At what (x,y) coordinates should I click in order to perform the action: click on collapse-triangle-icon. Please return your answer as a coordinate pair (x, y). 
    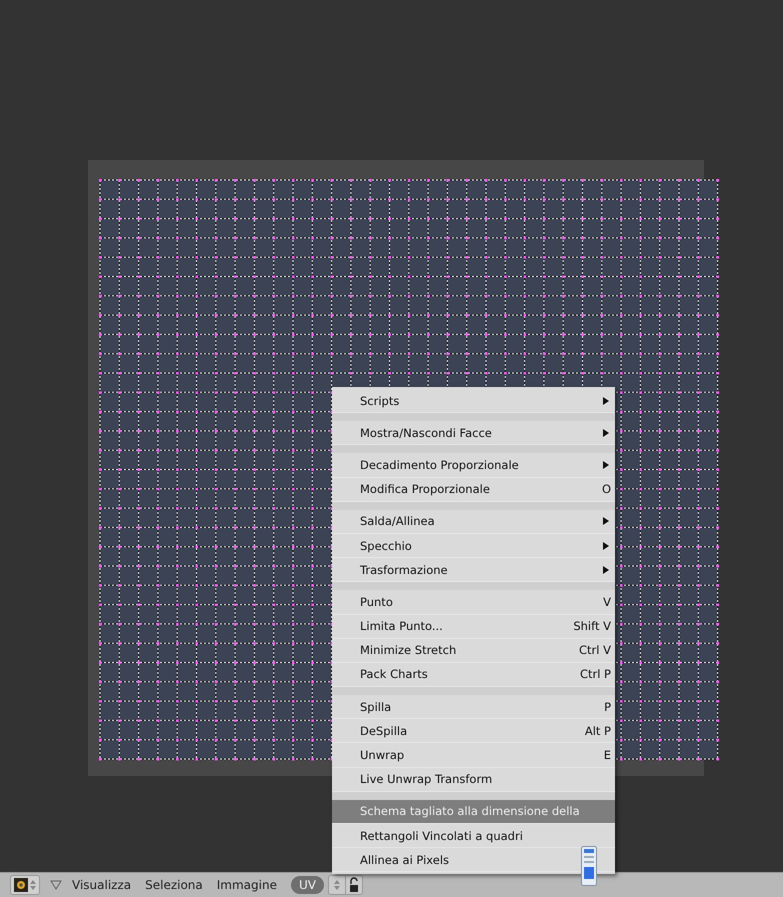
    Looking at the image, I should click on (56, 885).